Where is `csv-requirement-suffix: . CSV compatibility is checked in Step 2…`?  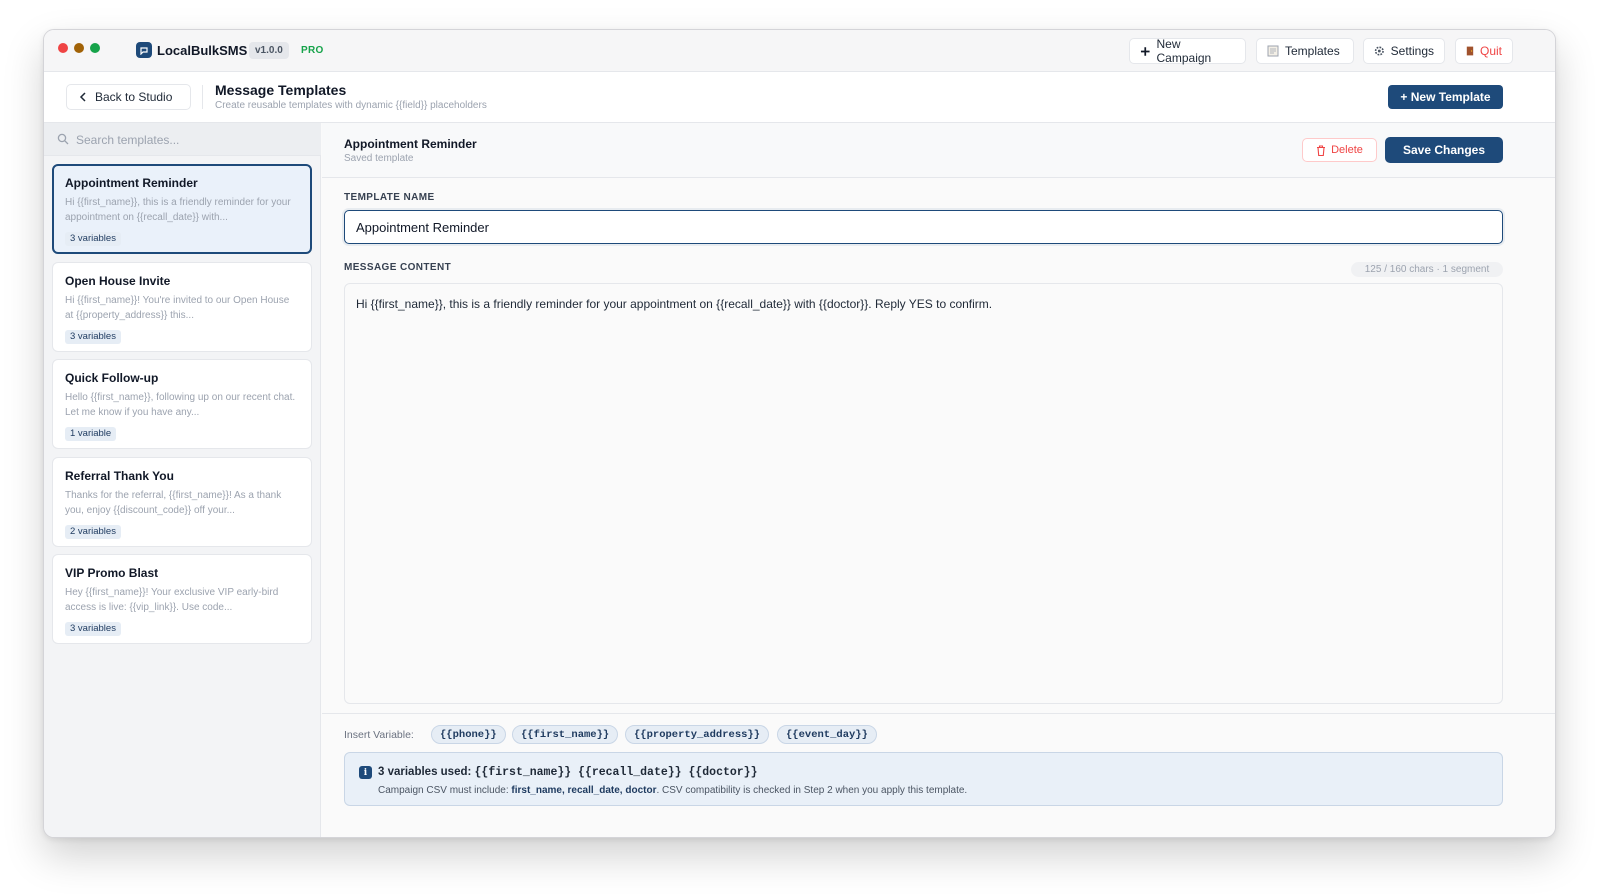 csv-requirement-suffix: . CSV compatibility is checked in Step 2… is located at coordinates (812, 790).